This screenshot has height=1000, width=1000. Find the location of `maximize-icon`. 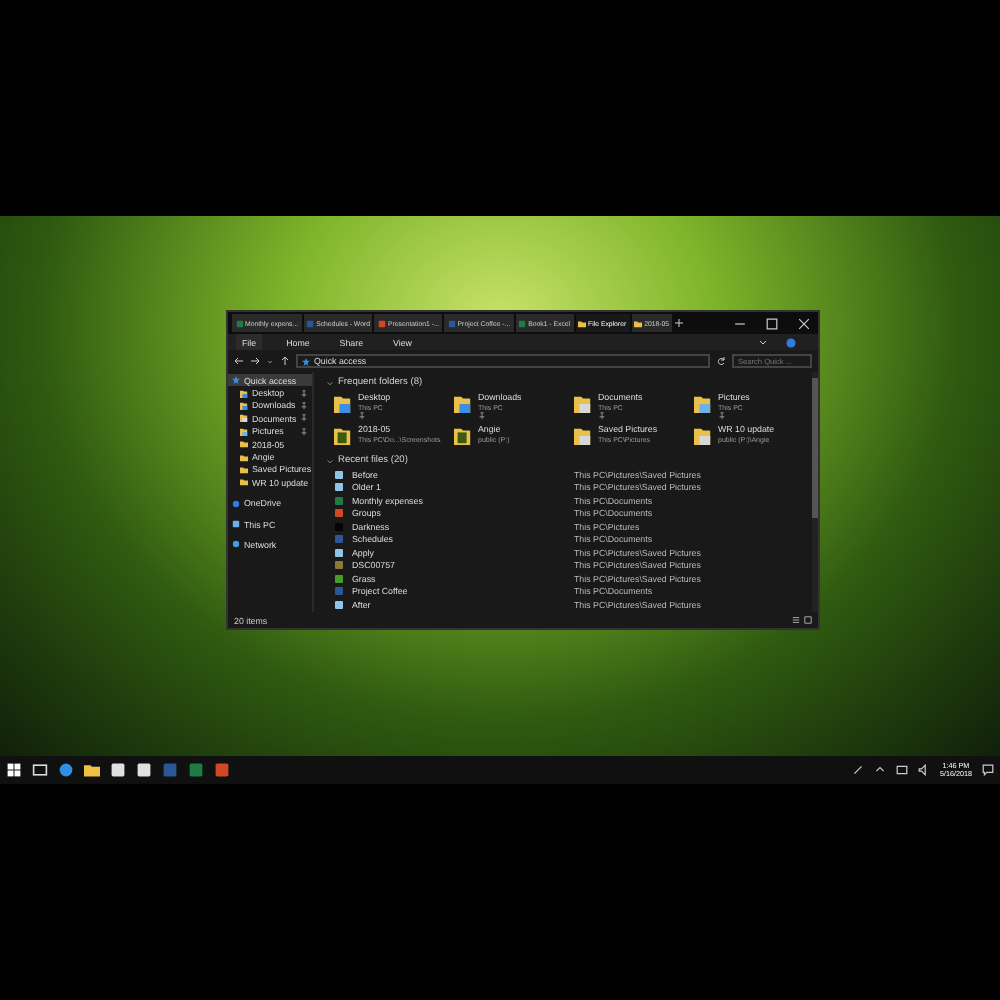

maximize-icon is located at coordinates (772, 323).